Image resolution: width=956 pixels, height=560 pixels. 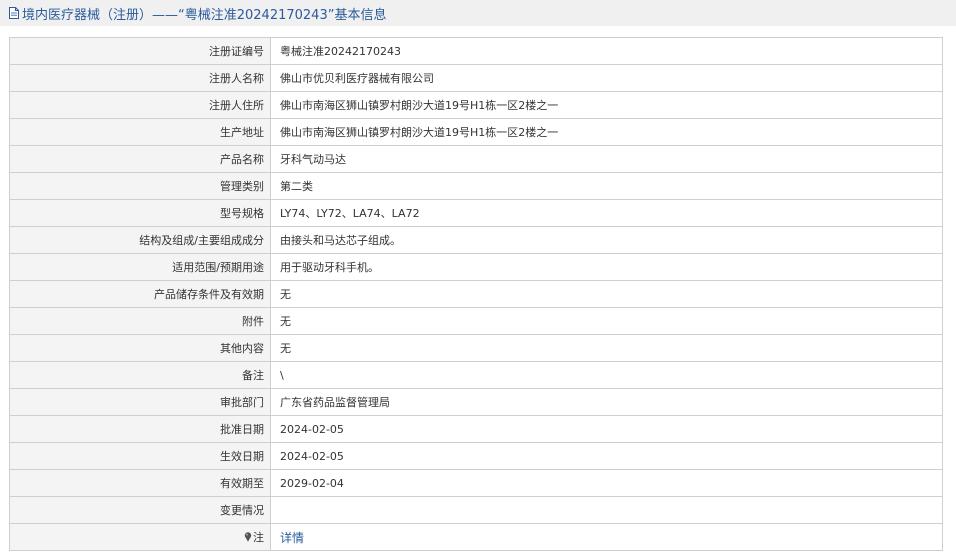 I want to click on table-row: 其他内容 无, so click(x=476, y=348).